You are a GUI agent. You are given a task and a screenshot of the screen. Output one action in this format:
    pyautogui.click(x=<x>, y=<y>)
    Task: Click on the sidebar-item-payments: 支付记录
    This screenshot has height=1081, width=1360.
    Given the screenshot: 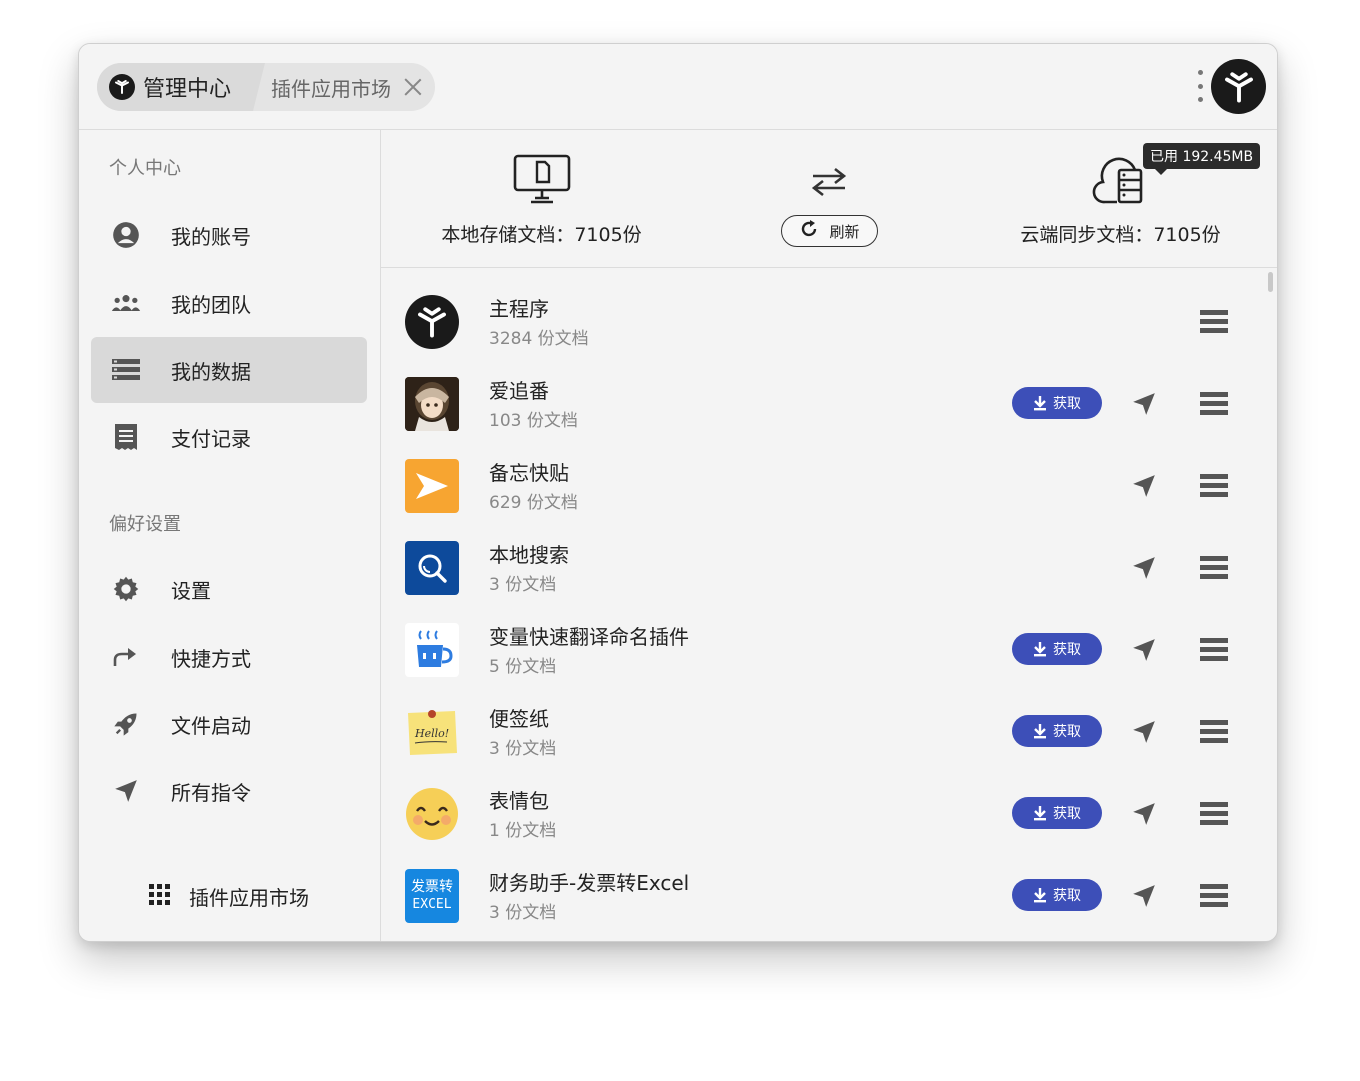 What is the action you would take?
    pyautogui.click(x=229, y=437)
    